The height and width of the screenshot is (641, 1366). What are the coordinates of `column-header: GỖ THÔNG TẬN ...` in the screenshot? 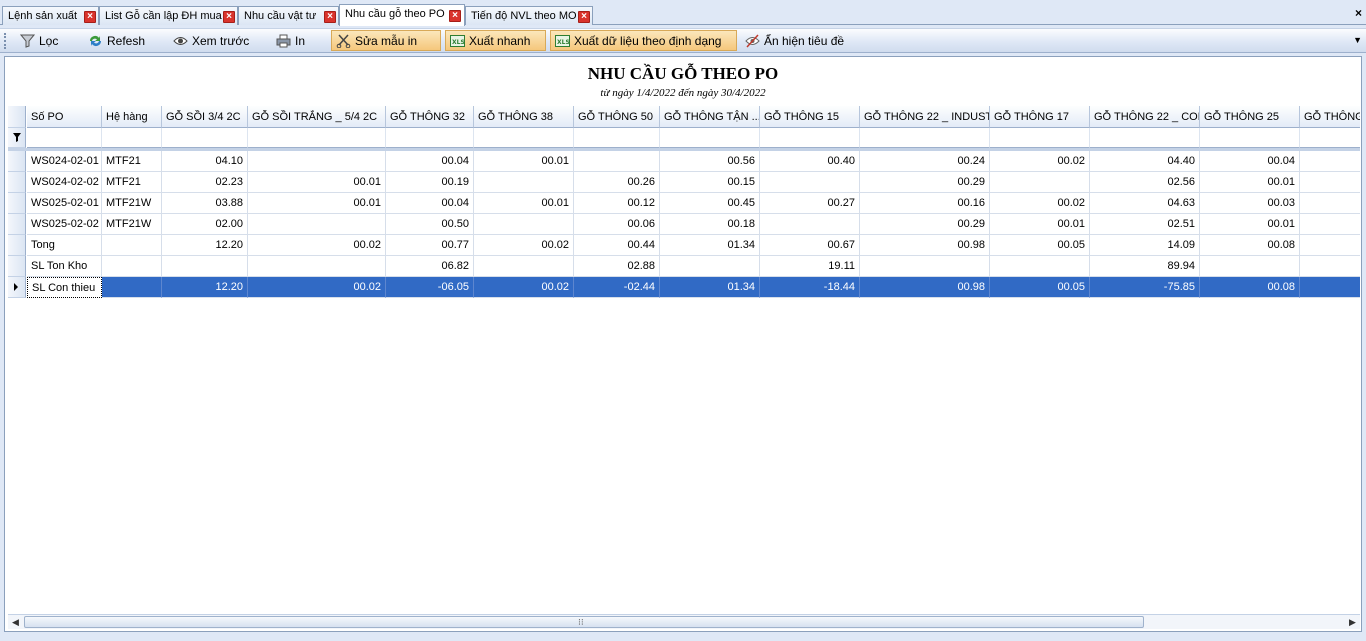 It's located at (710, 117).